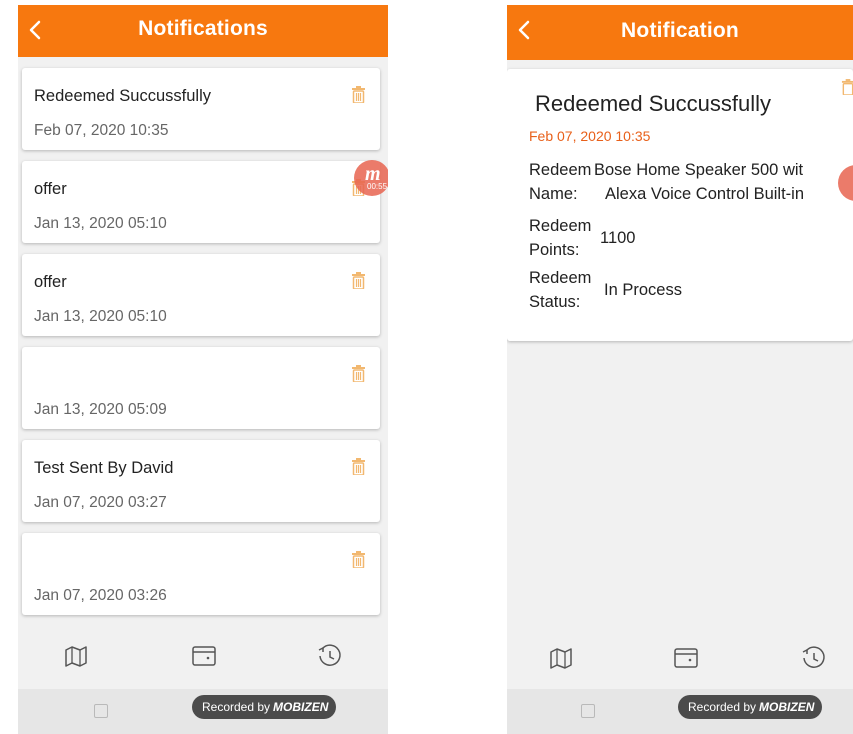 The image size is (853, 734). What do you see at coordinates (203, 28) in the screenshot?
I see `page-title: Notifications` at bounding box center [203, 28].